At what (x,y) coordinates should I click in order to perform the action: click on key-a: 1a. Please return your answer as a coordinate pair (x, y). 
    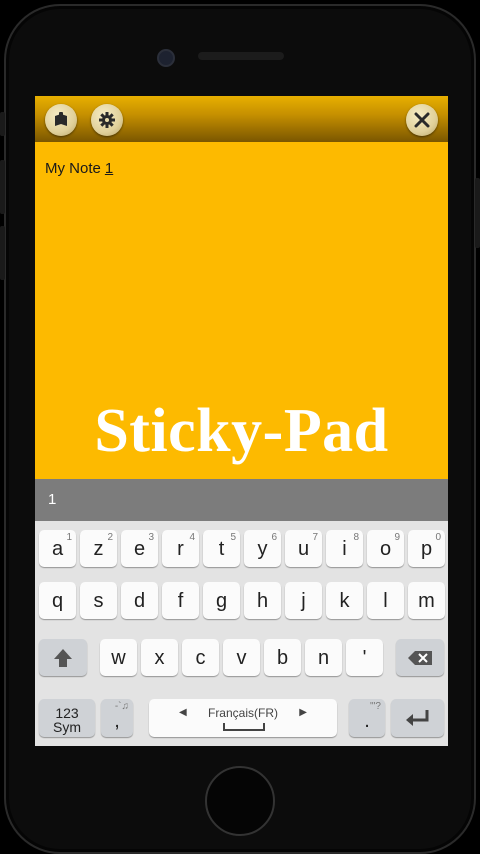
    Looking at the image, I should click on (57, 548).